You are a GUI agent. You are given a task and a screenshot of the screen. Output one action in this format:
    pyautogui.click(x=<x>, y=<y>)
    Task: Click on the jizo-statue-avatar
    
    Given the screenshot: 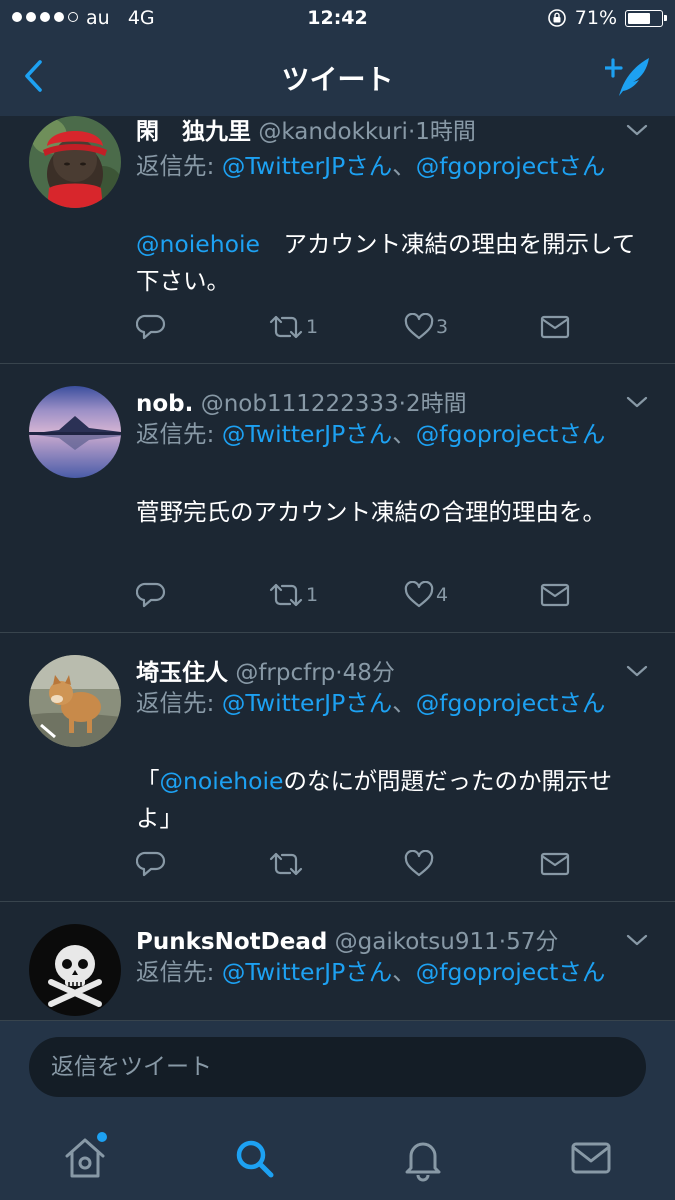 What is the action you would take?
    pyautogui.click(x=75, y=162)
    